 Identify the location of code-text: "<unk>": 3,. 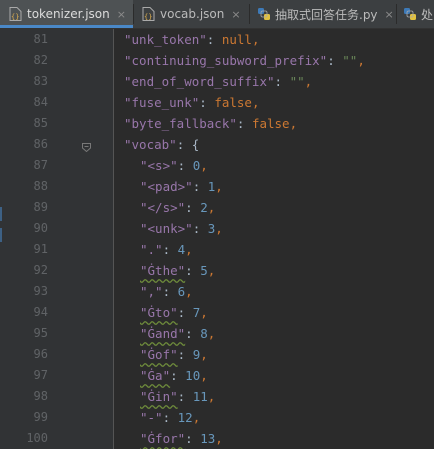
(181, 228).